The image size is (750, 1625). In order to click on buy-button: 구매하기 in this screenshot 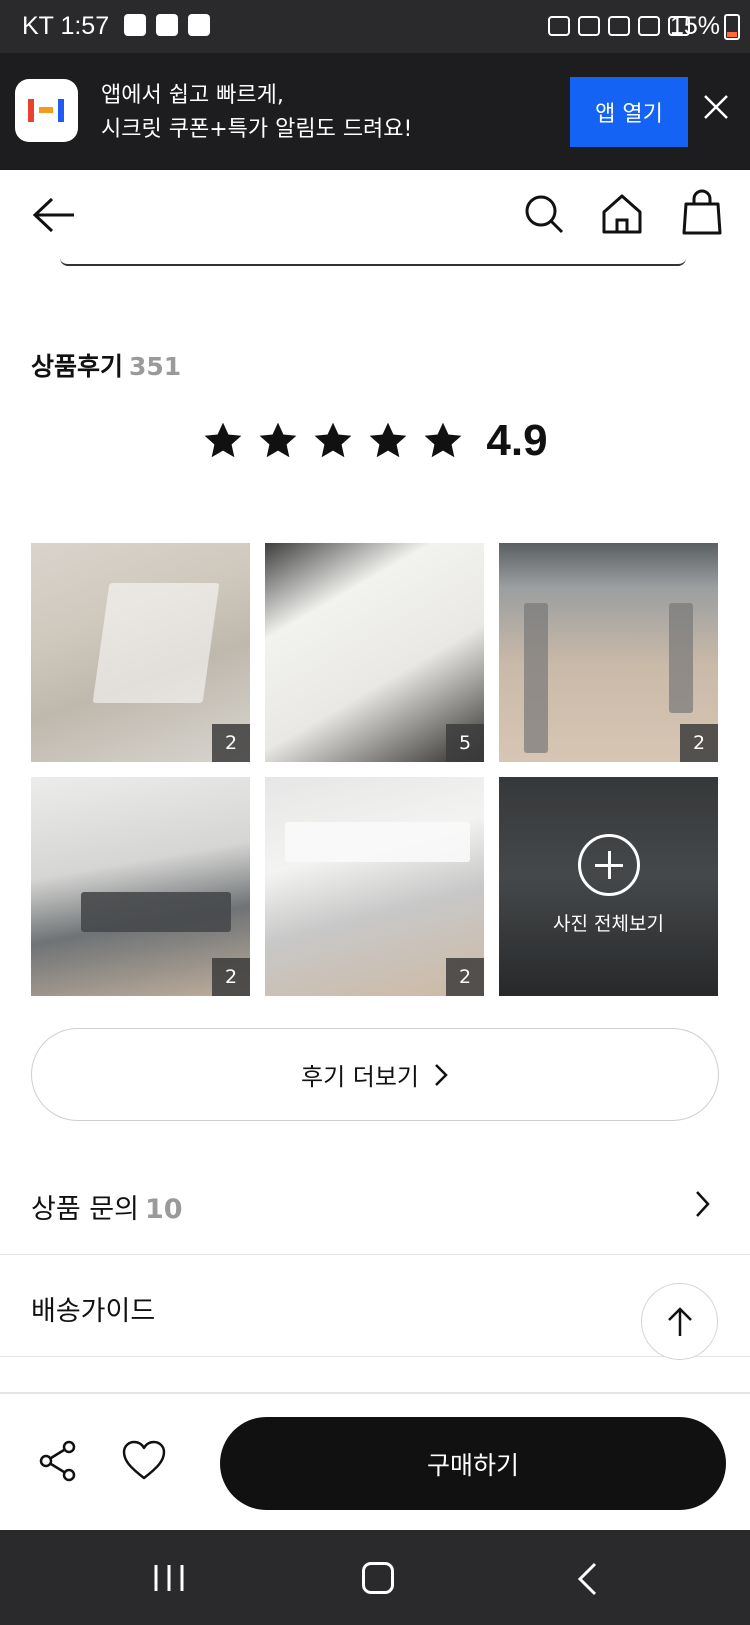, I will do `click(473, 1463)`.